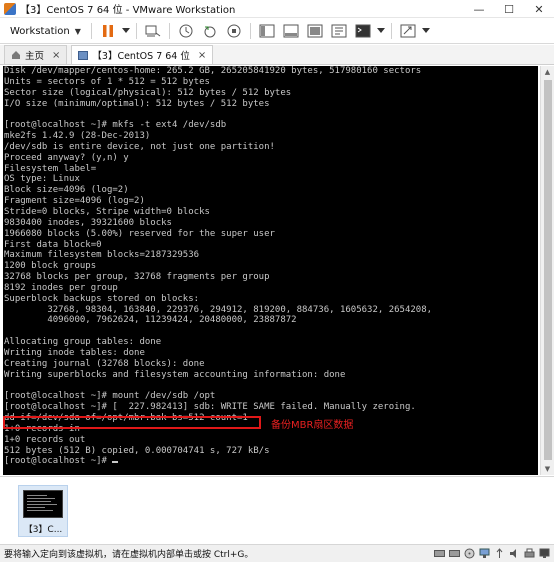 This screenshot has height=562, width=554. What do you see at coordinates (514, 553) in the screenshot?
I see `sound-icon` at bounding box center [514, 553].